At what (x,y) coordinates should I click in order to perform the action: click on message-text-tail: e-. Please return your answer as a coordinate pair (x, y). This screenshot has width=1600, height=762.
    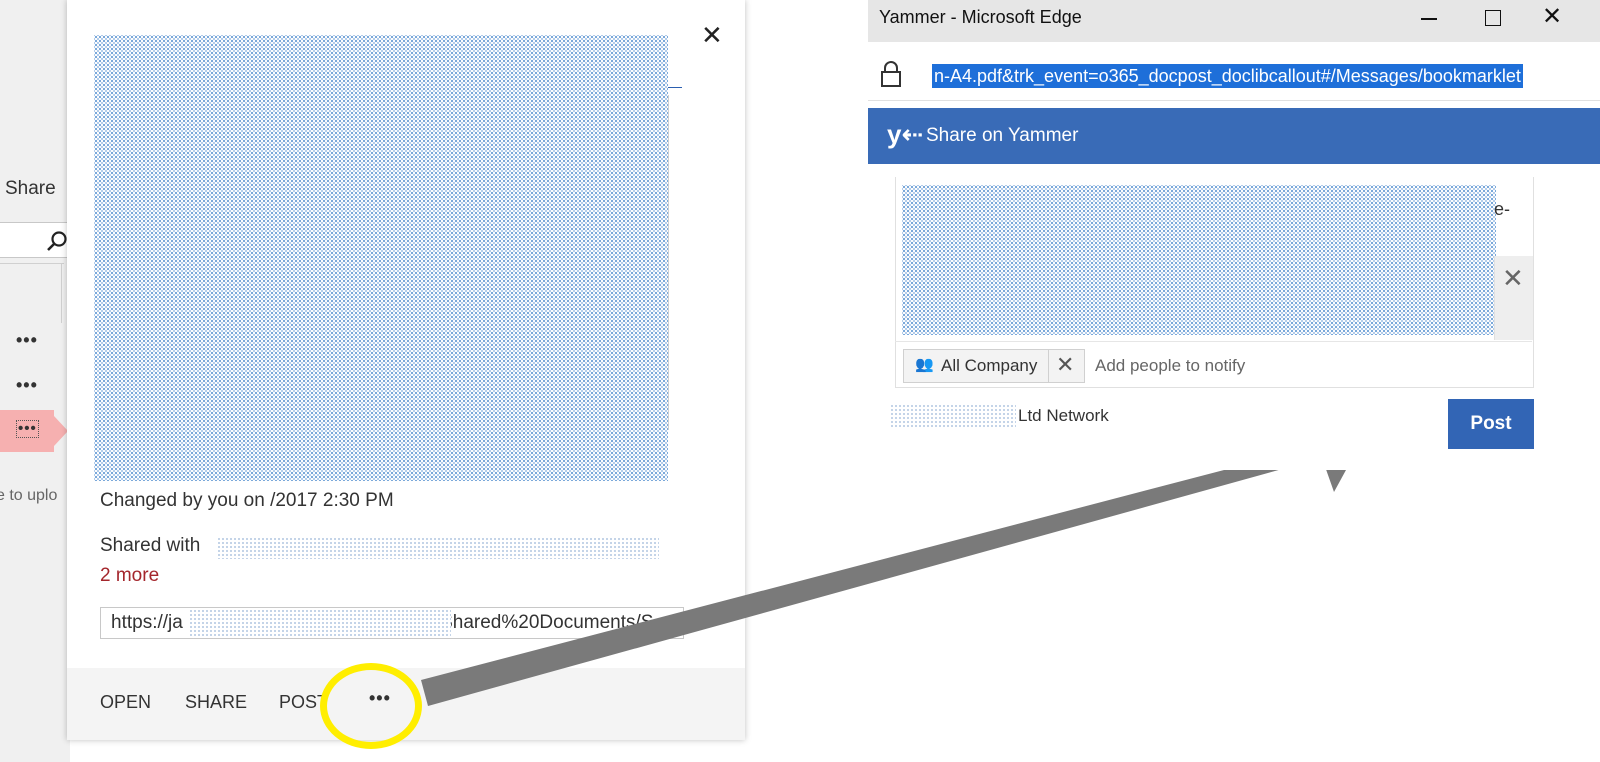
    Looking at the image, I should click on (1502, 209).